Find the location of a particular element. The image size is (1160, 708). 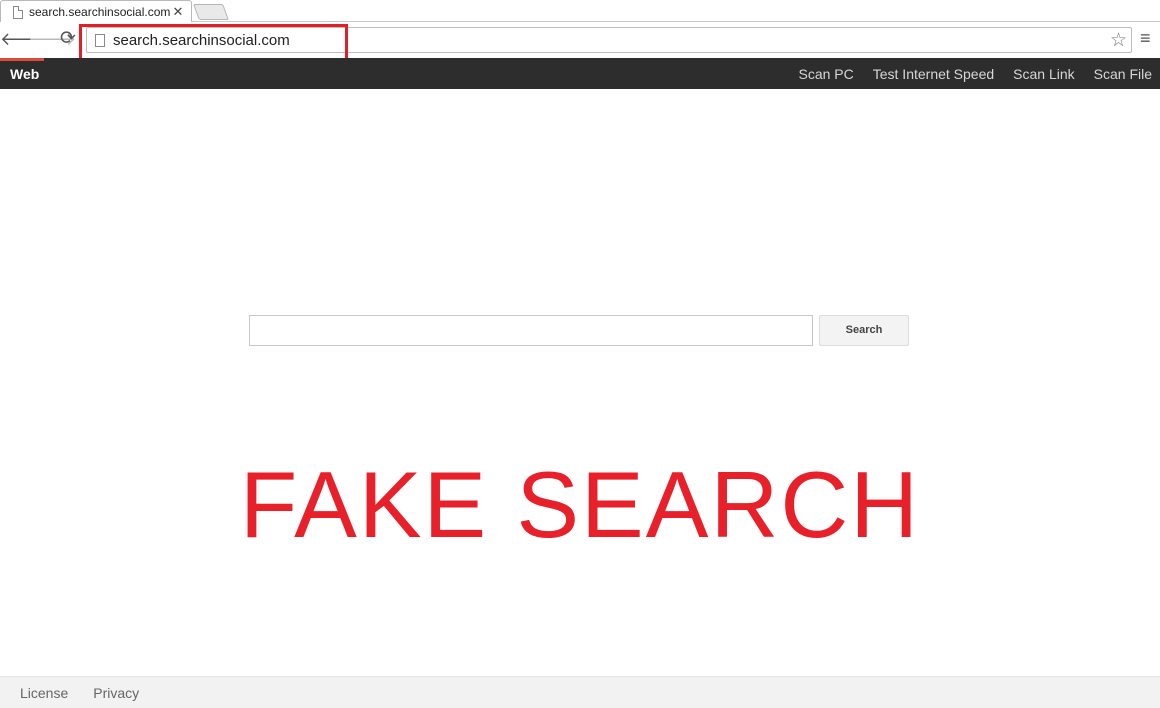

fake-search-label: FAKE SEARCH is located at coordinates (580, 504).